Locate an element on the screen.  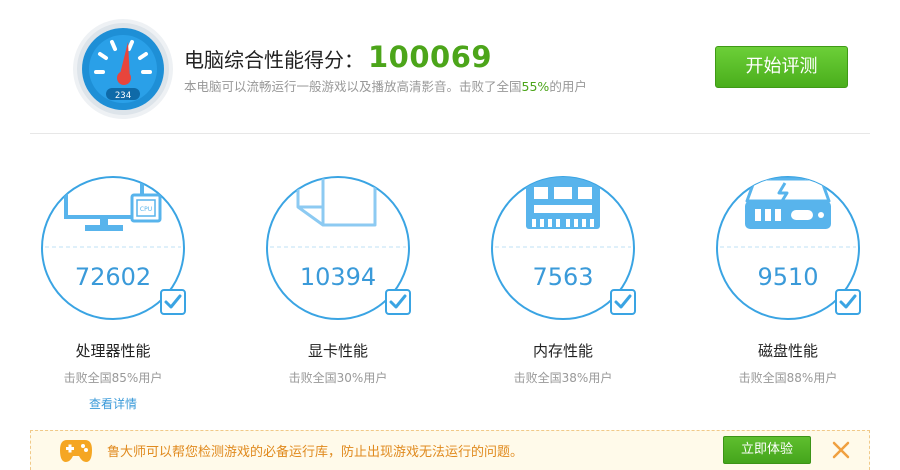
game-runtime-banner: 鲁大师可以帮您检测游戏的必备运行库，防止出现游戏无法运行的问题。 立即体验 is located at coordinates (450, 450).